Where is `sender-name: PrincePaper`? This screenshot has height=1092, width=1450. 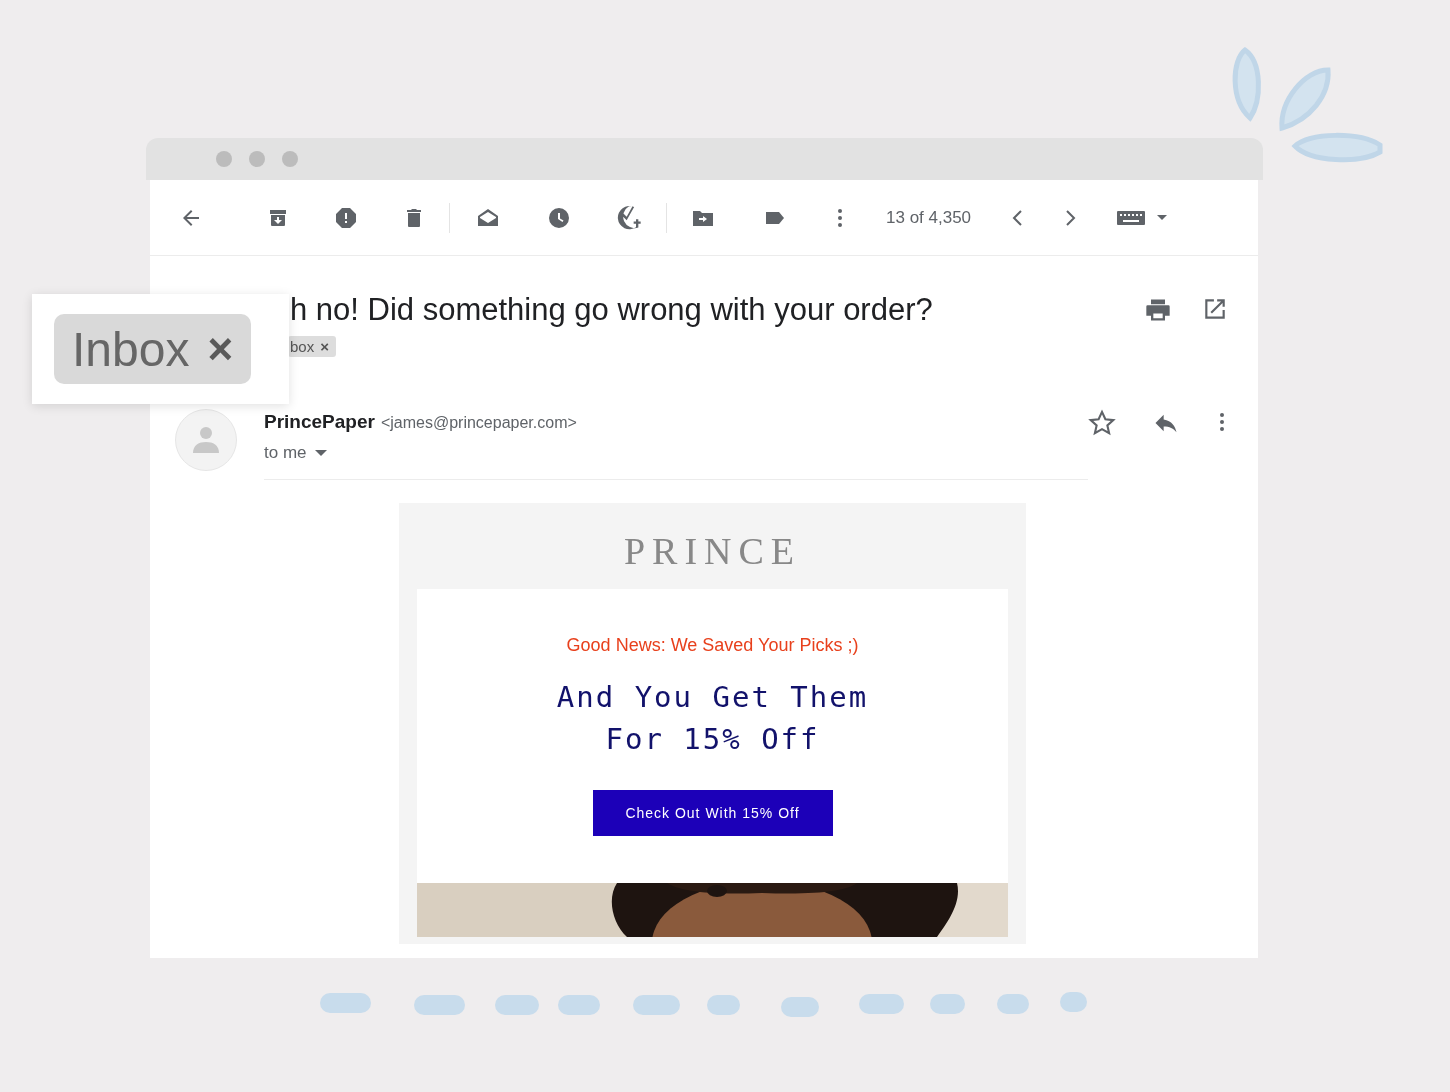 sender-name: PrincePaper is located at coordinates (319, 422).